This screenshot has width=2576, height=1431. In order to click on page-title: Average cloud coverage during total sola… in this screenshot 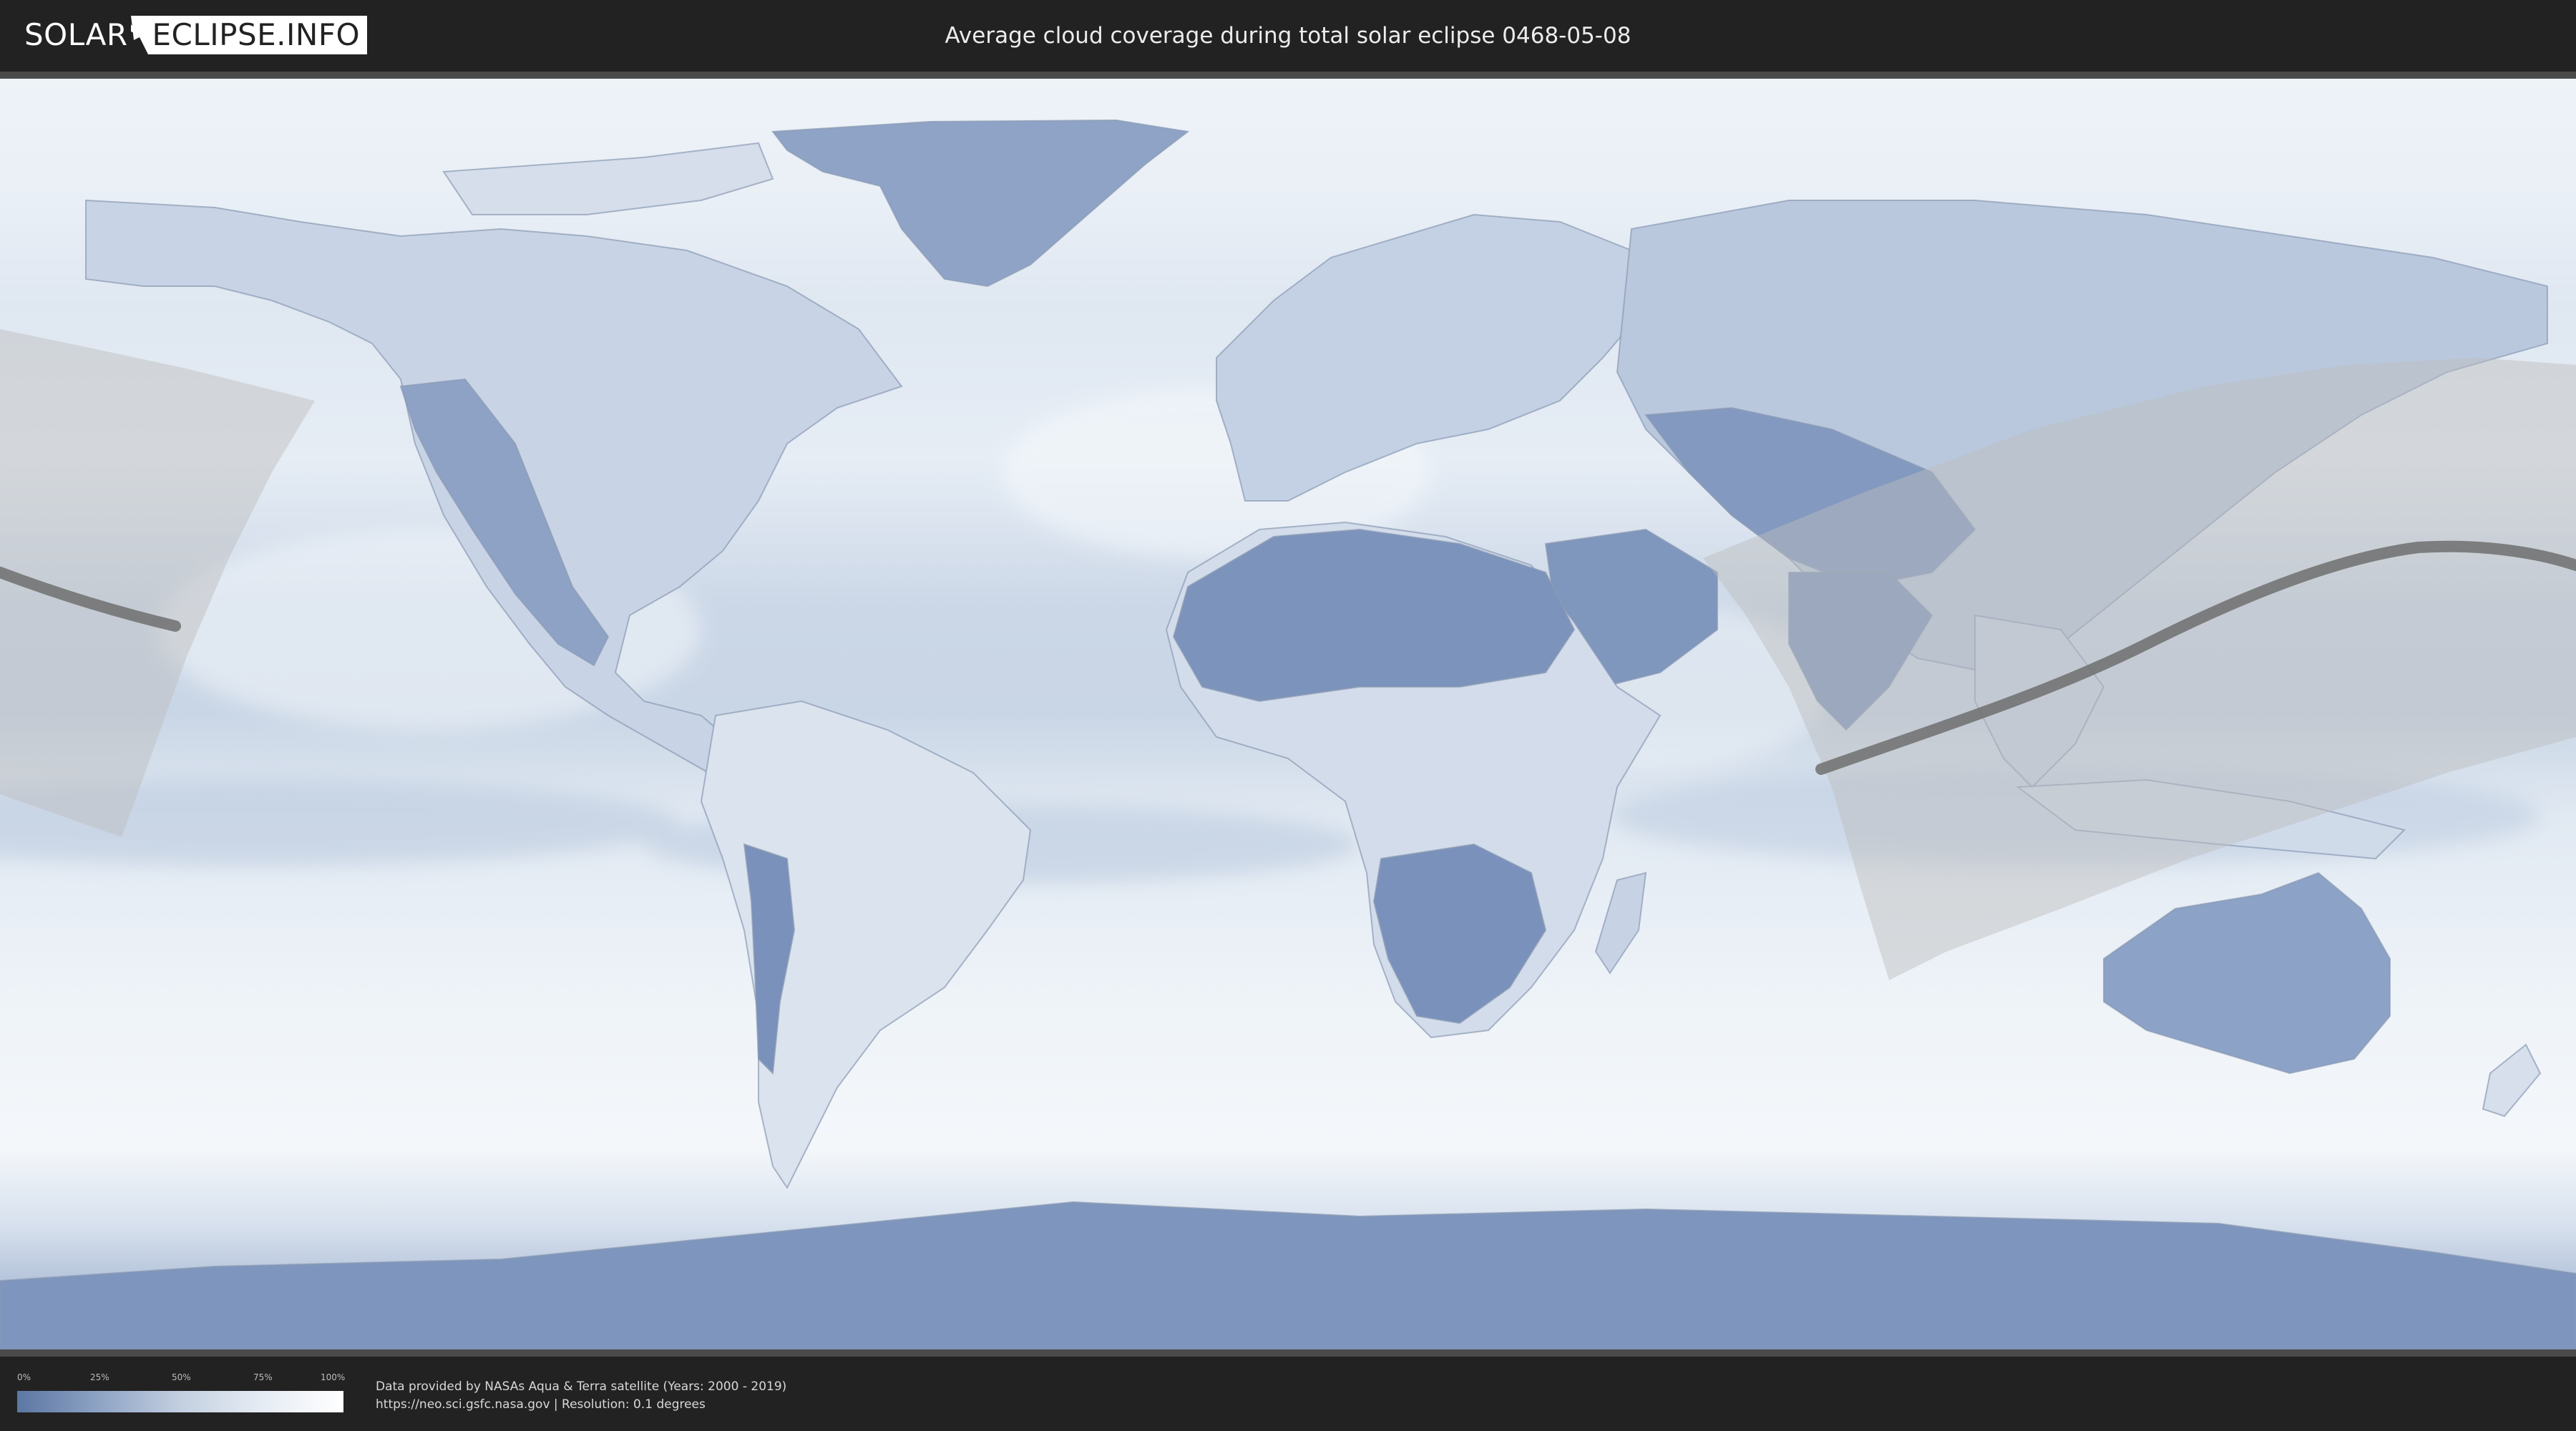, I will do `click(1288, 36)`.